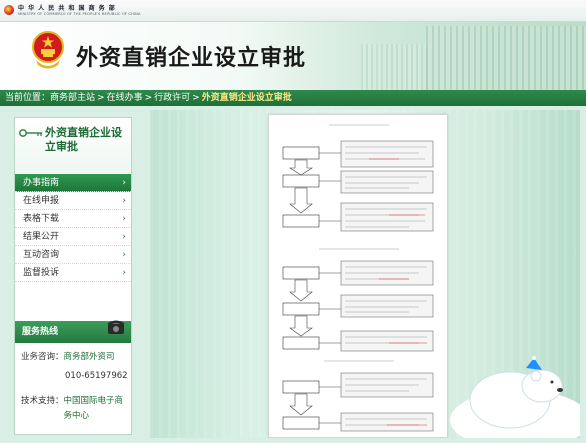 This screenshot has height=443, width=586. I want to click on ministry-name-cn: 中 华 人 民 共 和 国 商 务 部, so click(67, 8).